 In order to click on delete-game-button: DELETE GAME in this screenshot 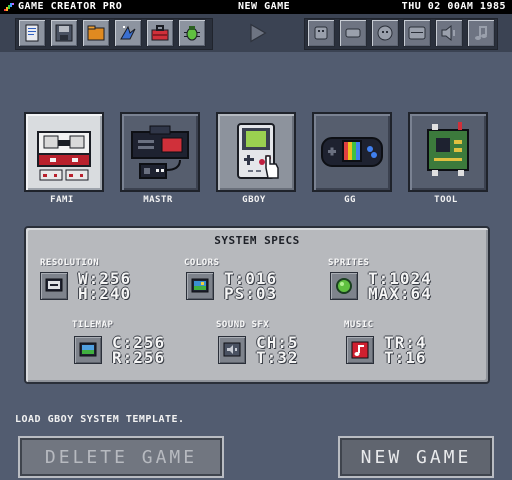, I will do `click(121, 457)`.